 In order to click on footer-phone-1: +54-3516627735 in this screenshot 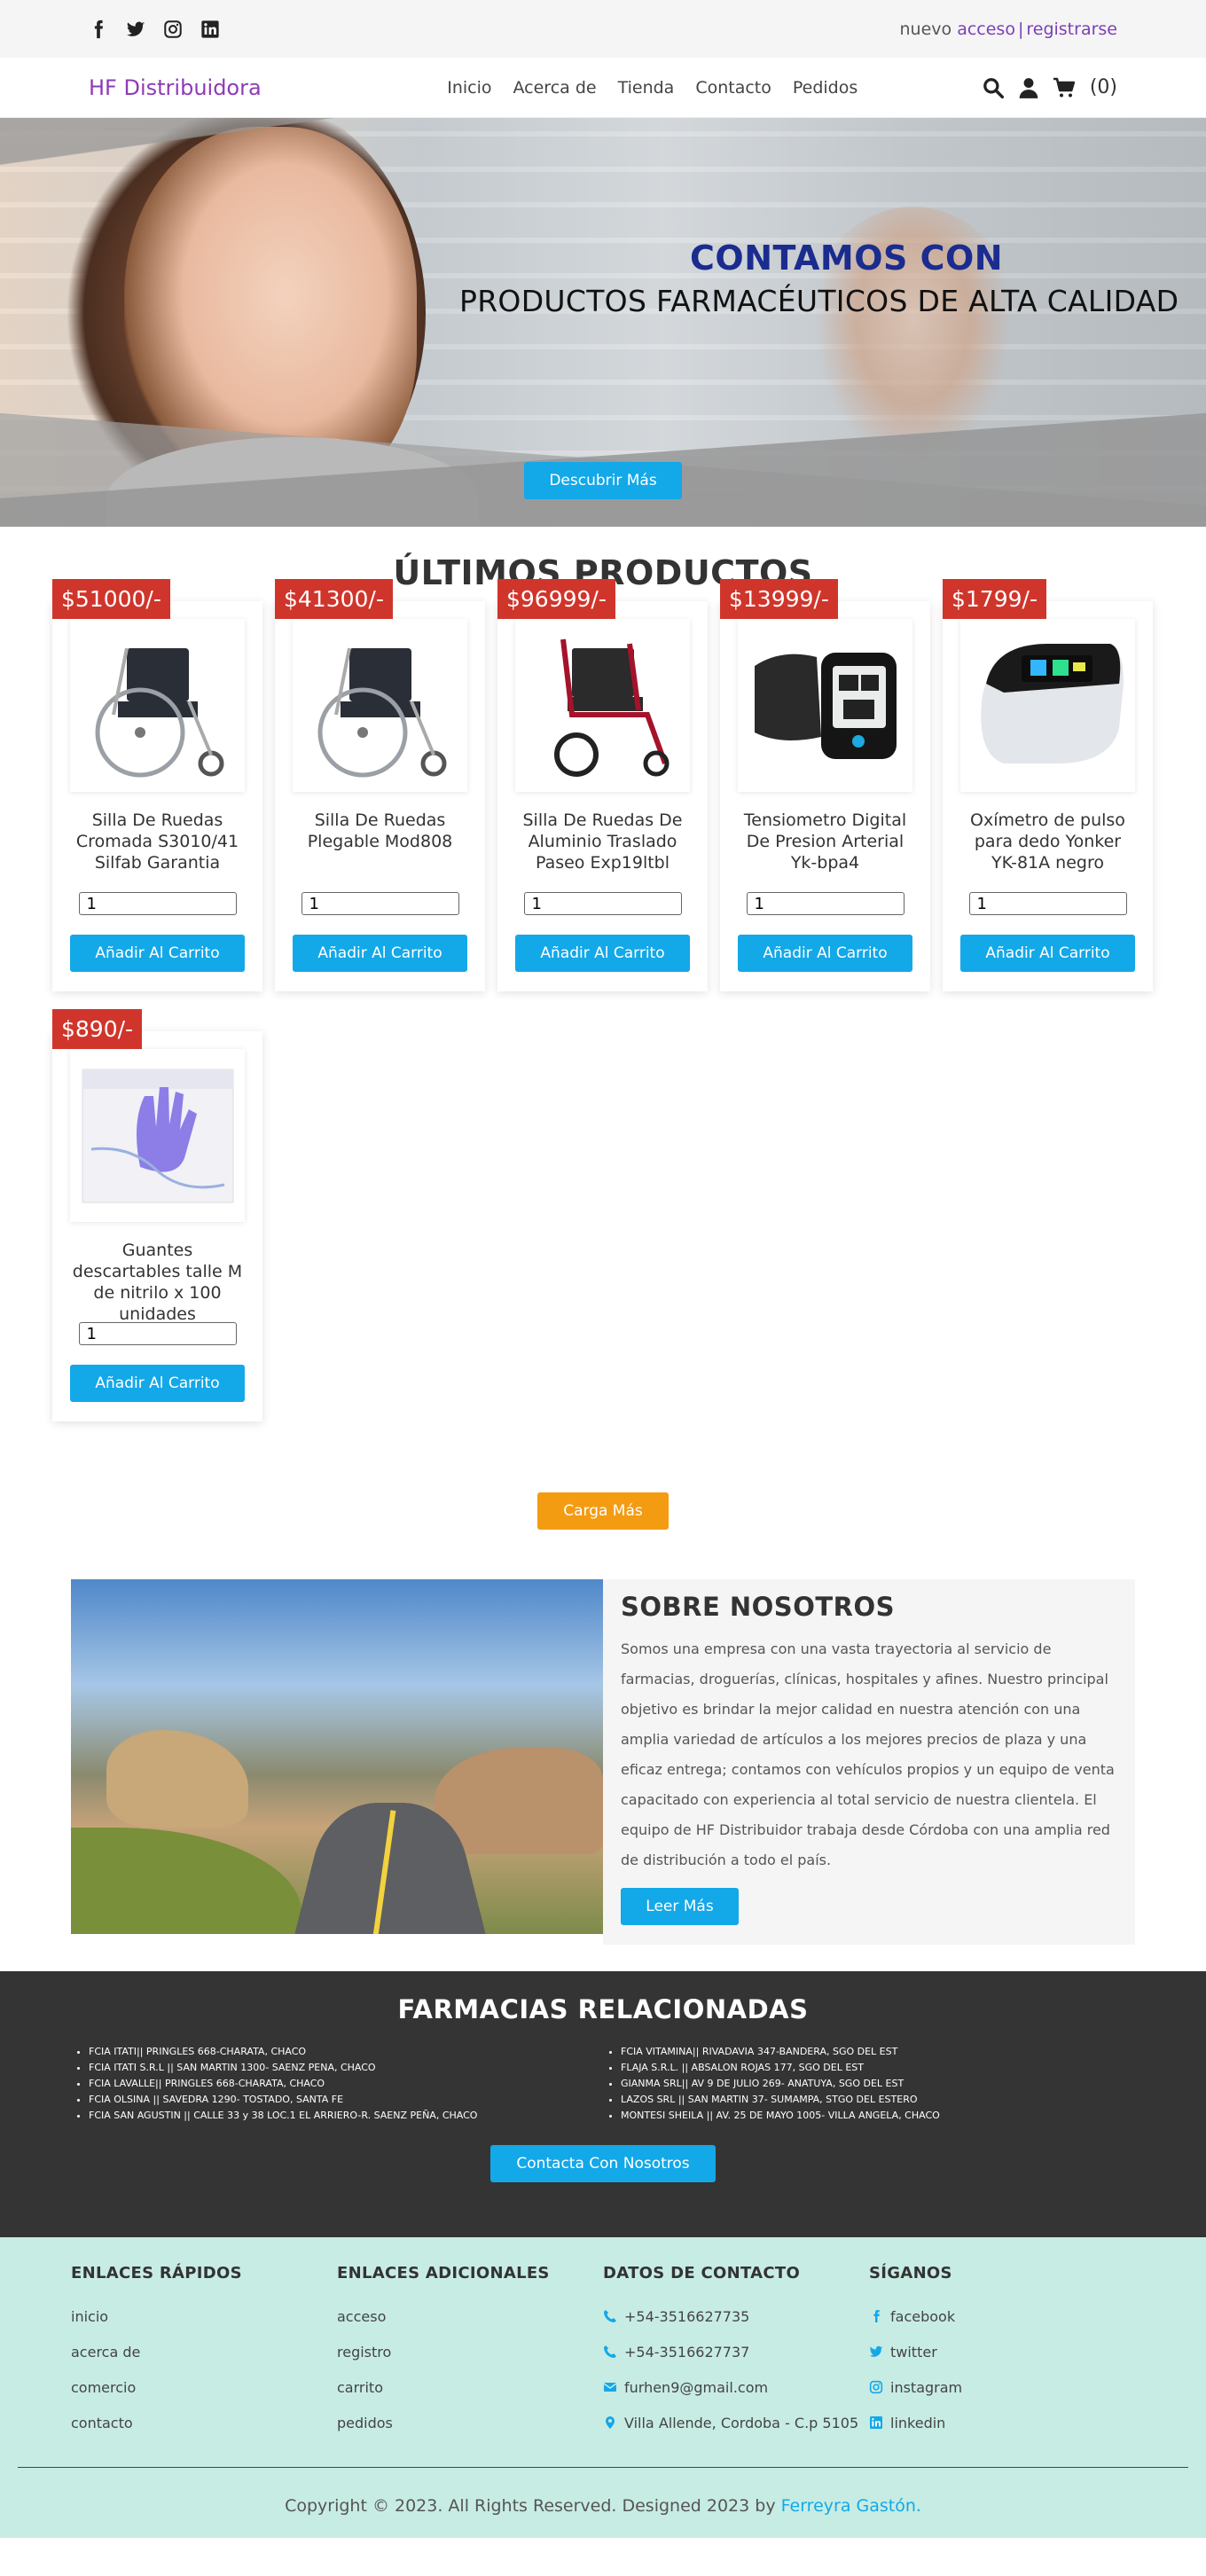, I will do `click(736, 2316)`.